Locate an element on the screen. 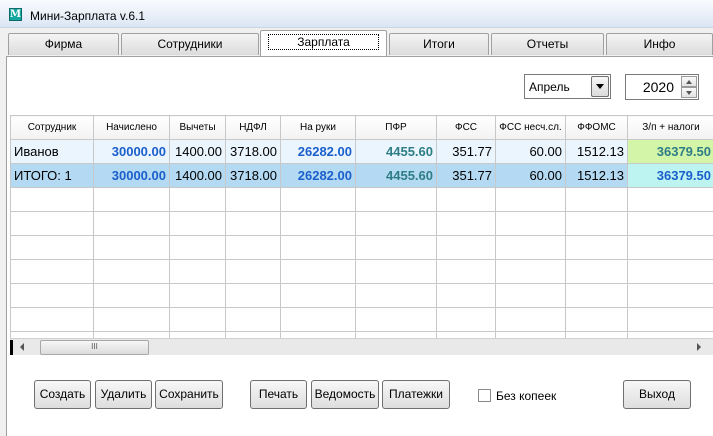  column-header: ФФОМС is located at coordinates (596, 127).